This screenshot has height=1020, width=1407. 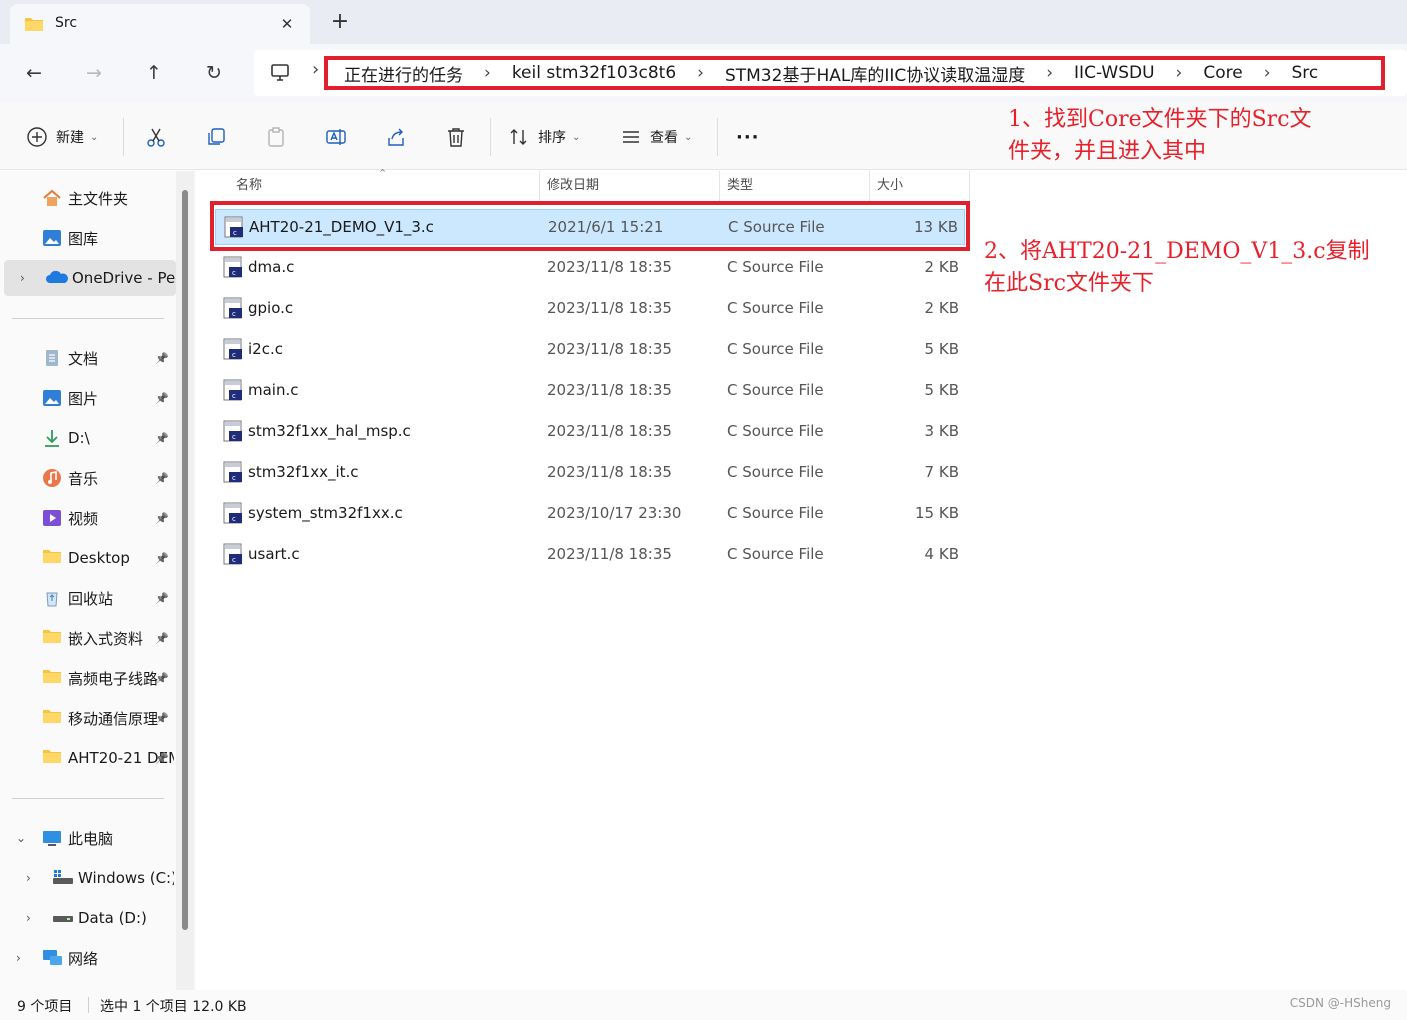 I want to click on sort-button: 排序 ⌄, so click(x=543, y=137).